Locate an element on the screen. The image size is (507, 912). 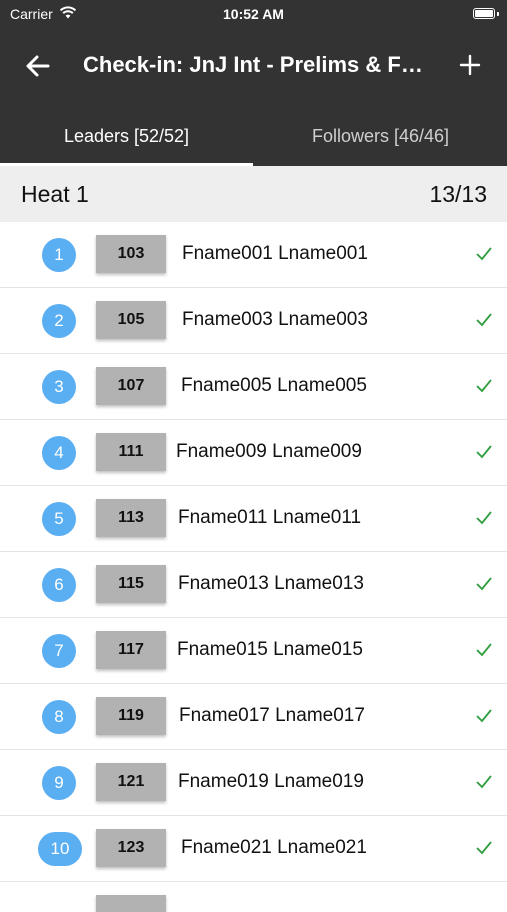
page-title: Check-in: JnJ Int - Prelims & Finals is located at coordinates (255, 64).